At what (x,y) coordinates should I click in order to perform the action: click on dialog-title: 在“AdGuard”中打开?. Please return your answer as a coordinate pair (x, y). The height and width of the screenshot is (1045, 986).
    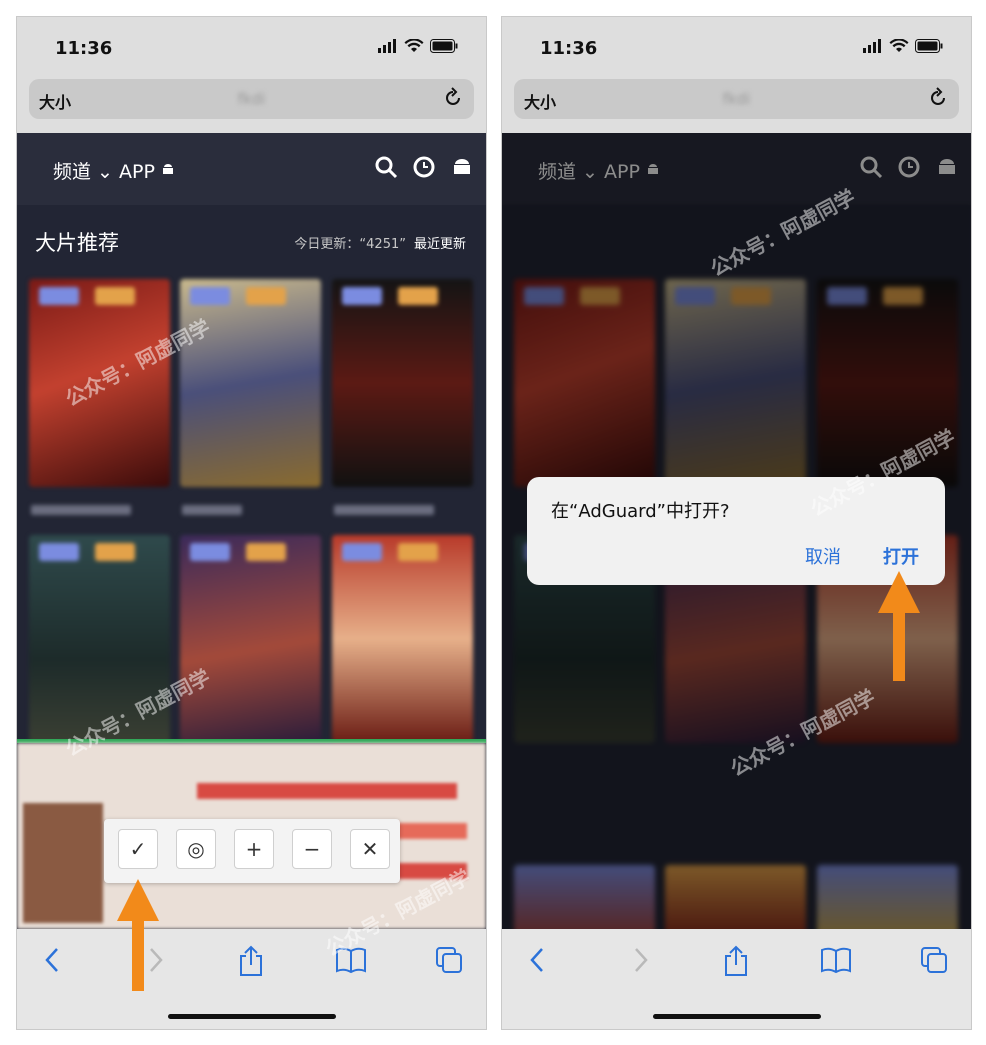
    Looking at the image, I should click on (640, 511).